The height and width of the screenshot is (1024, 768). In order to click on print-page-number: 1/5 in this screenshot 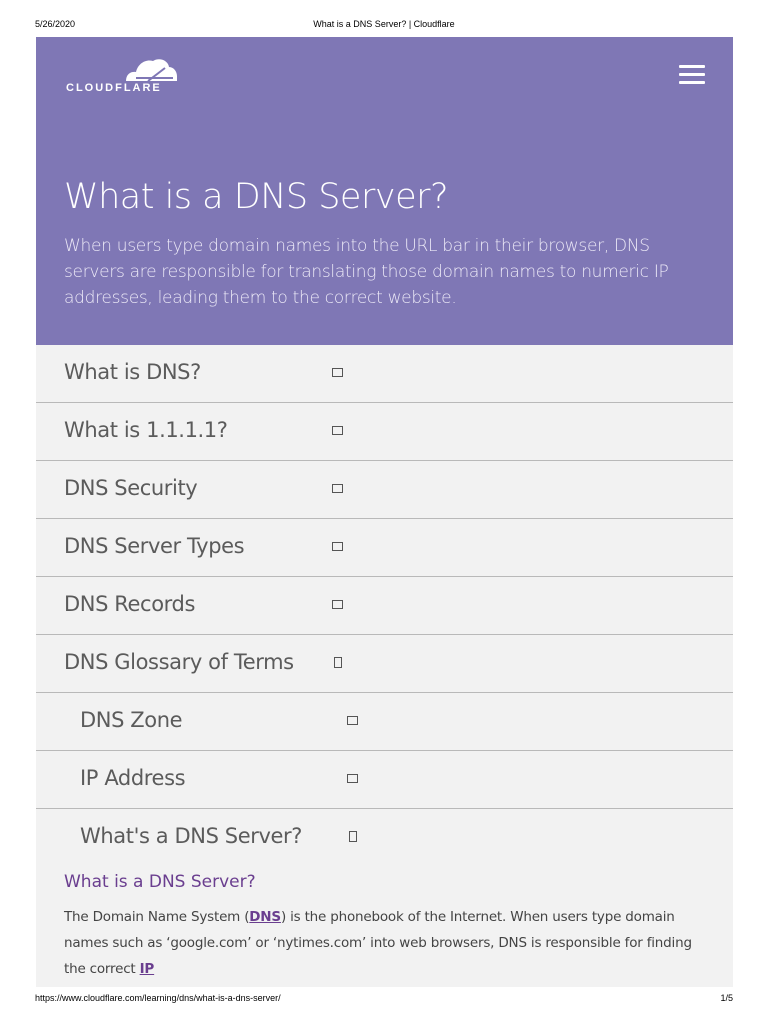, I will do `click(726, 998)`.